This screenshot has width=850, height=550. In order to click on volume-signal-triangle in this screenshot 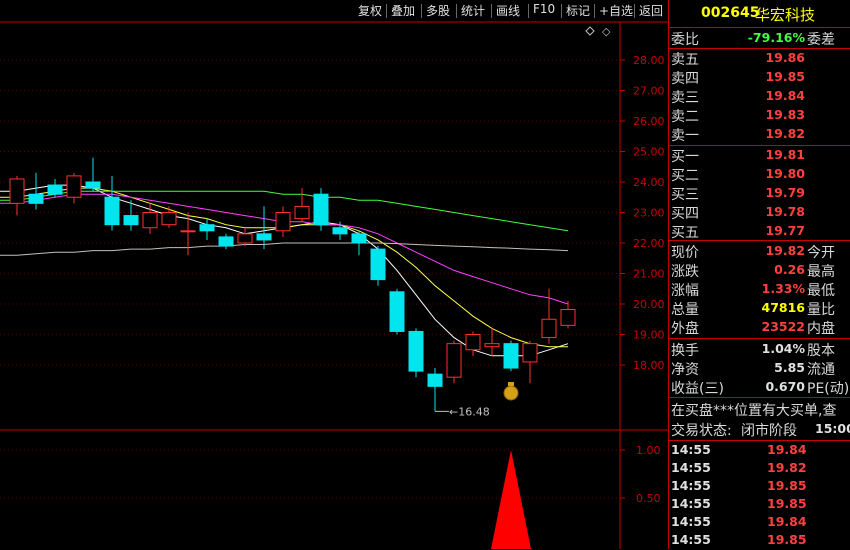, I will do `click(511, 499)`.